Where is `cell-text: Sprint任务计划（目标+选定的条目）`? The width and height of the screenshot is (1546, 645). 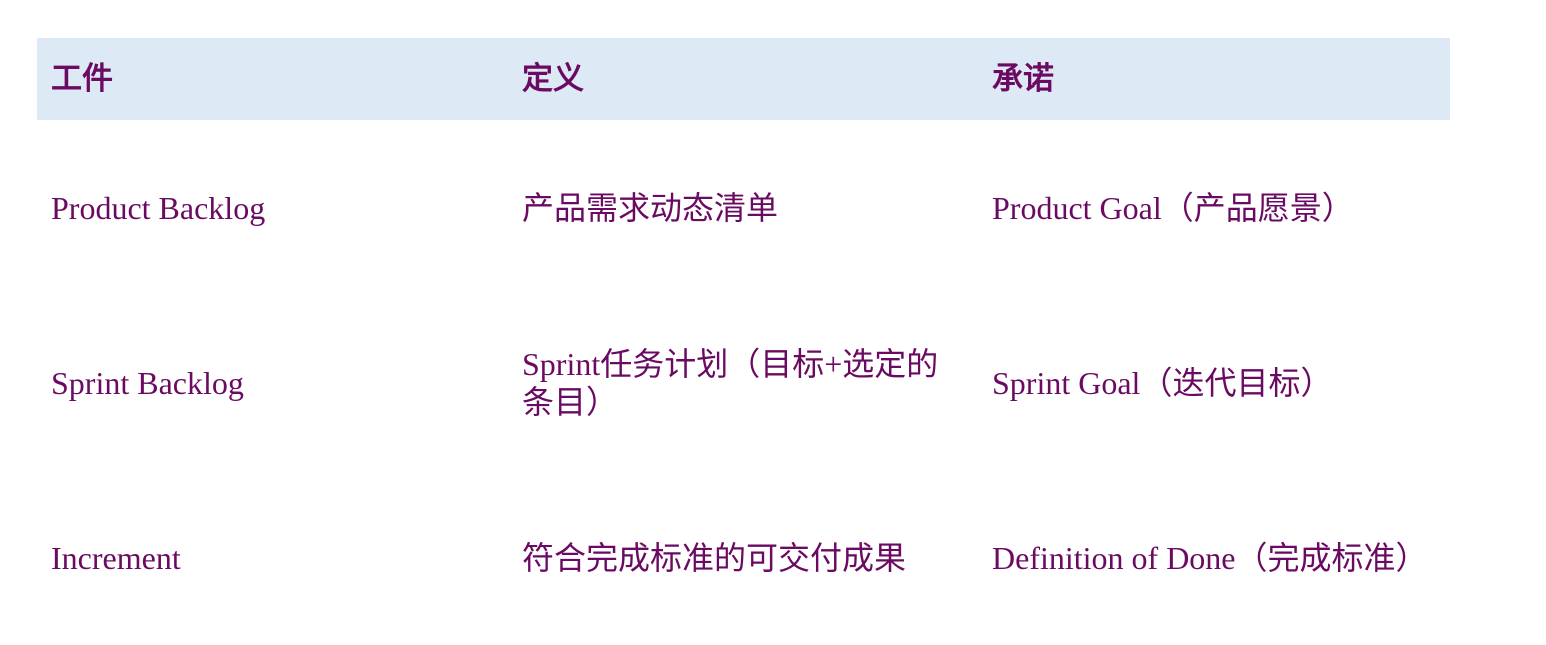 cell-text: Sprint任务计划（目标+选定的条目） is located at coordinates (730, 382).